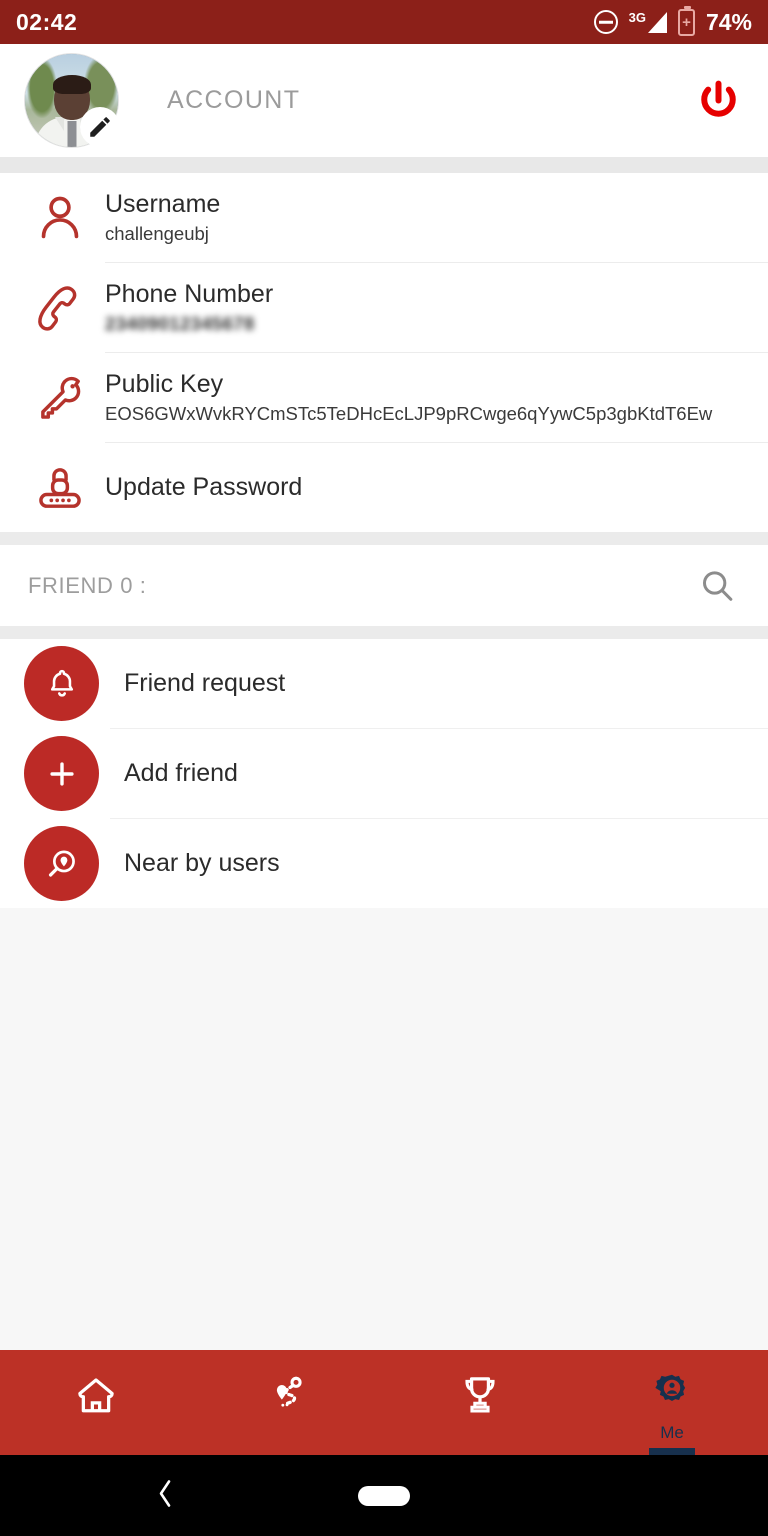 This screenshot has width=768, height=1536. Describe the element at coordinates (204, 486) in the screenshot. I see `account-label: Update Password` at that location.